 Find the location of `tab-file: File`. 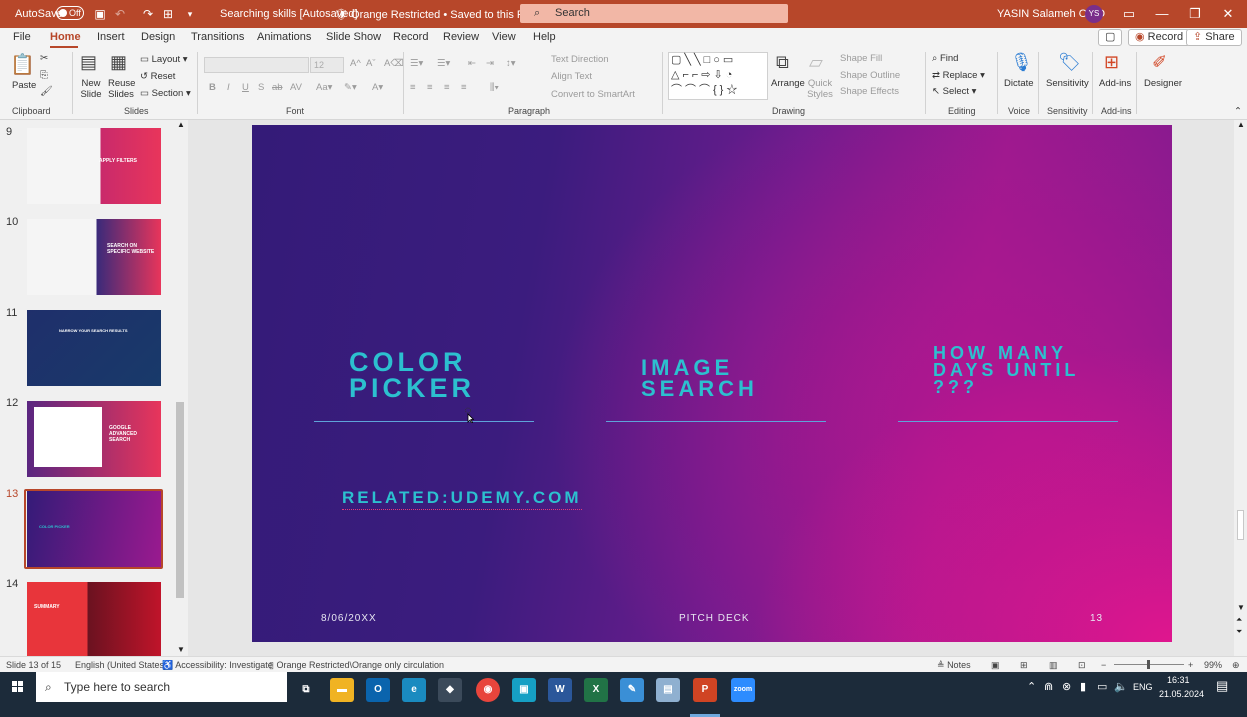

tab-file: File is located at coordinates (22, 37).